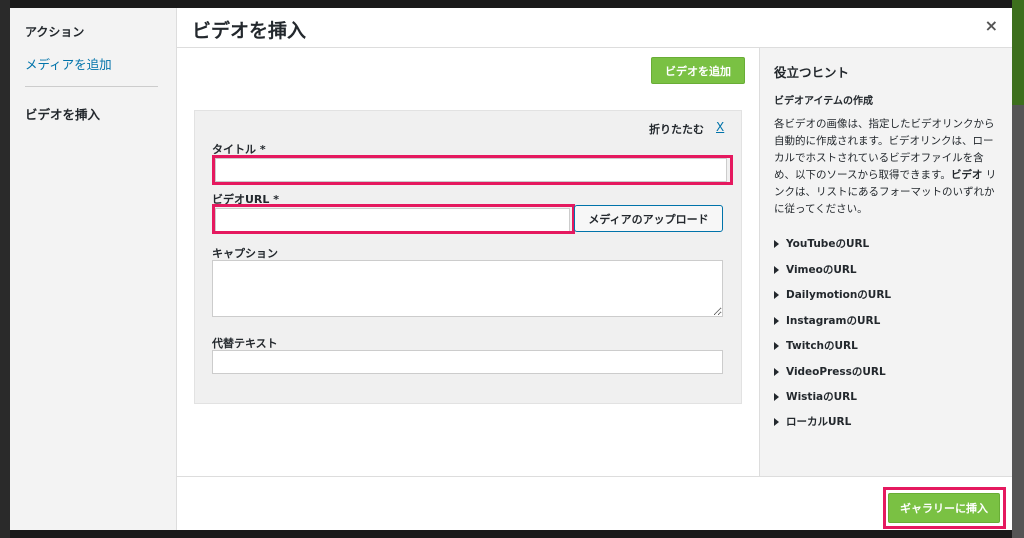 The image size is (1024, 538). I want to click on menu-item-insert-video: ビデオを挿入, so click(62, 113).